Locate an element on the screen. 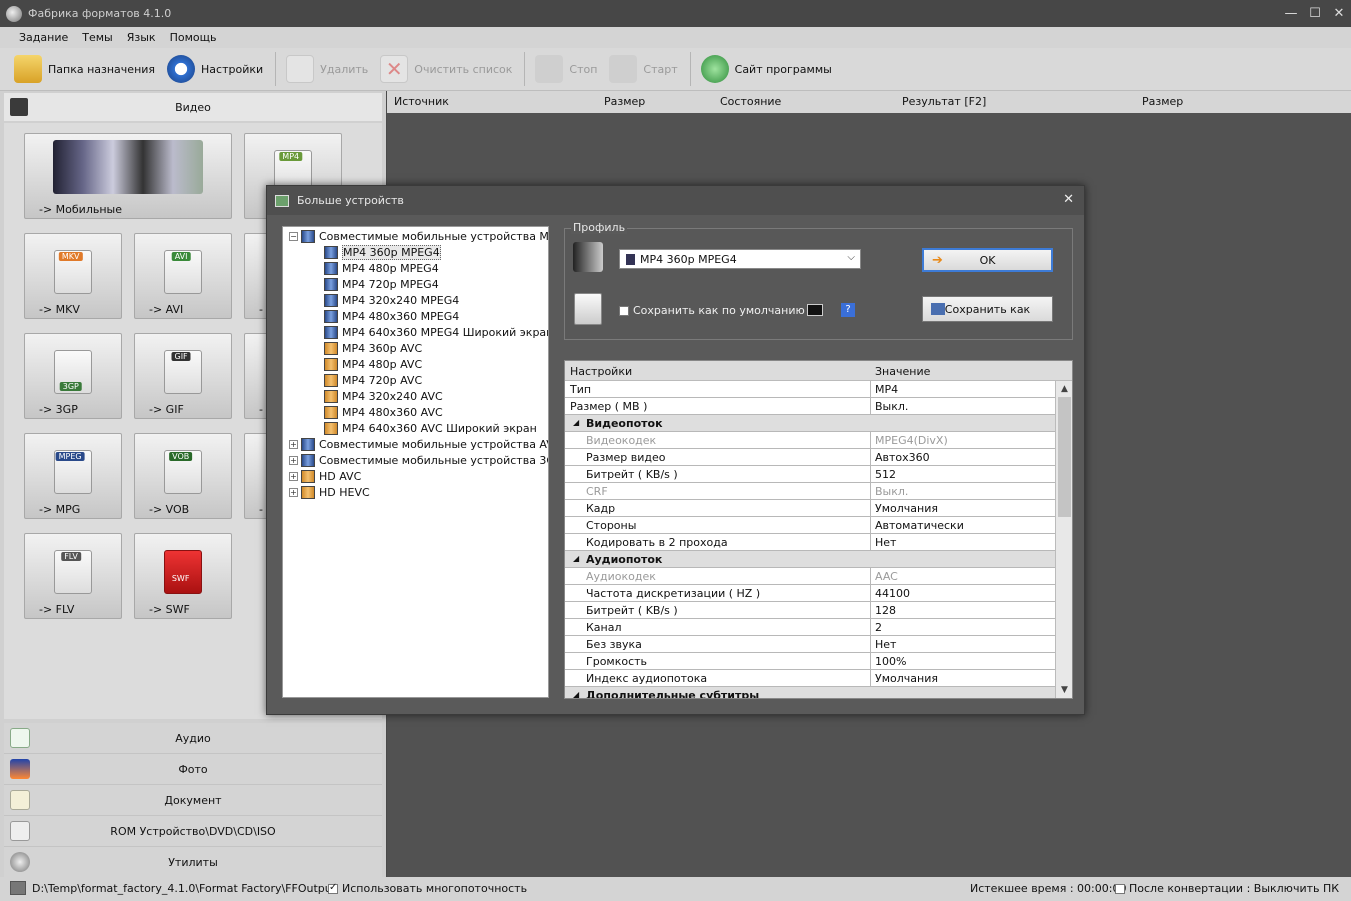  grid-scrollbar: ▲ ▼ is located at coordinates (1063, 539).